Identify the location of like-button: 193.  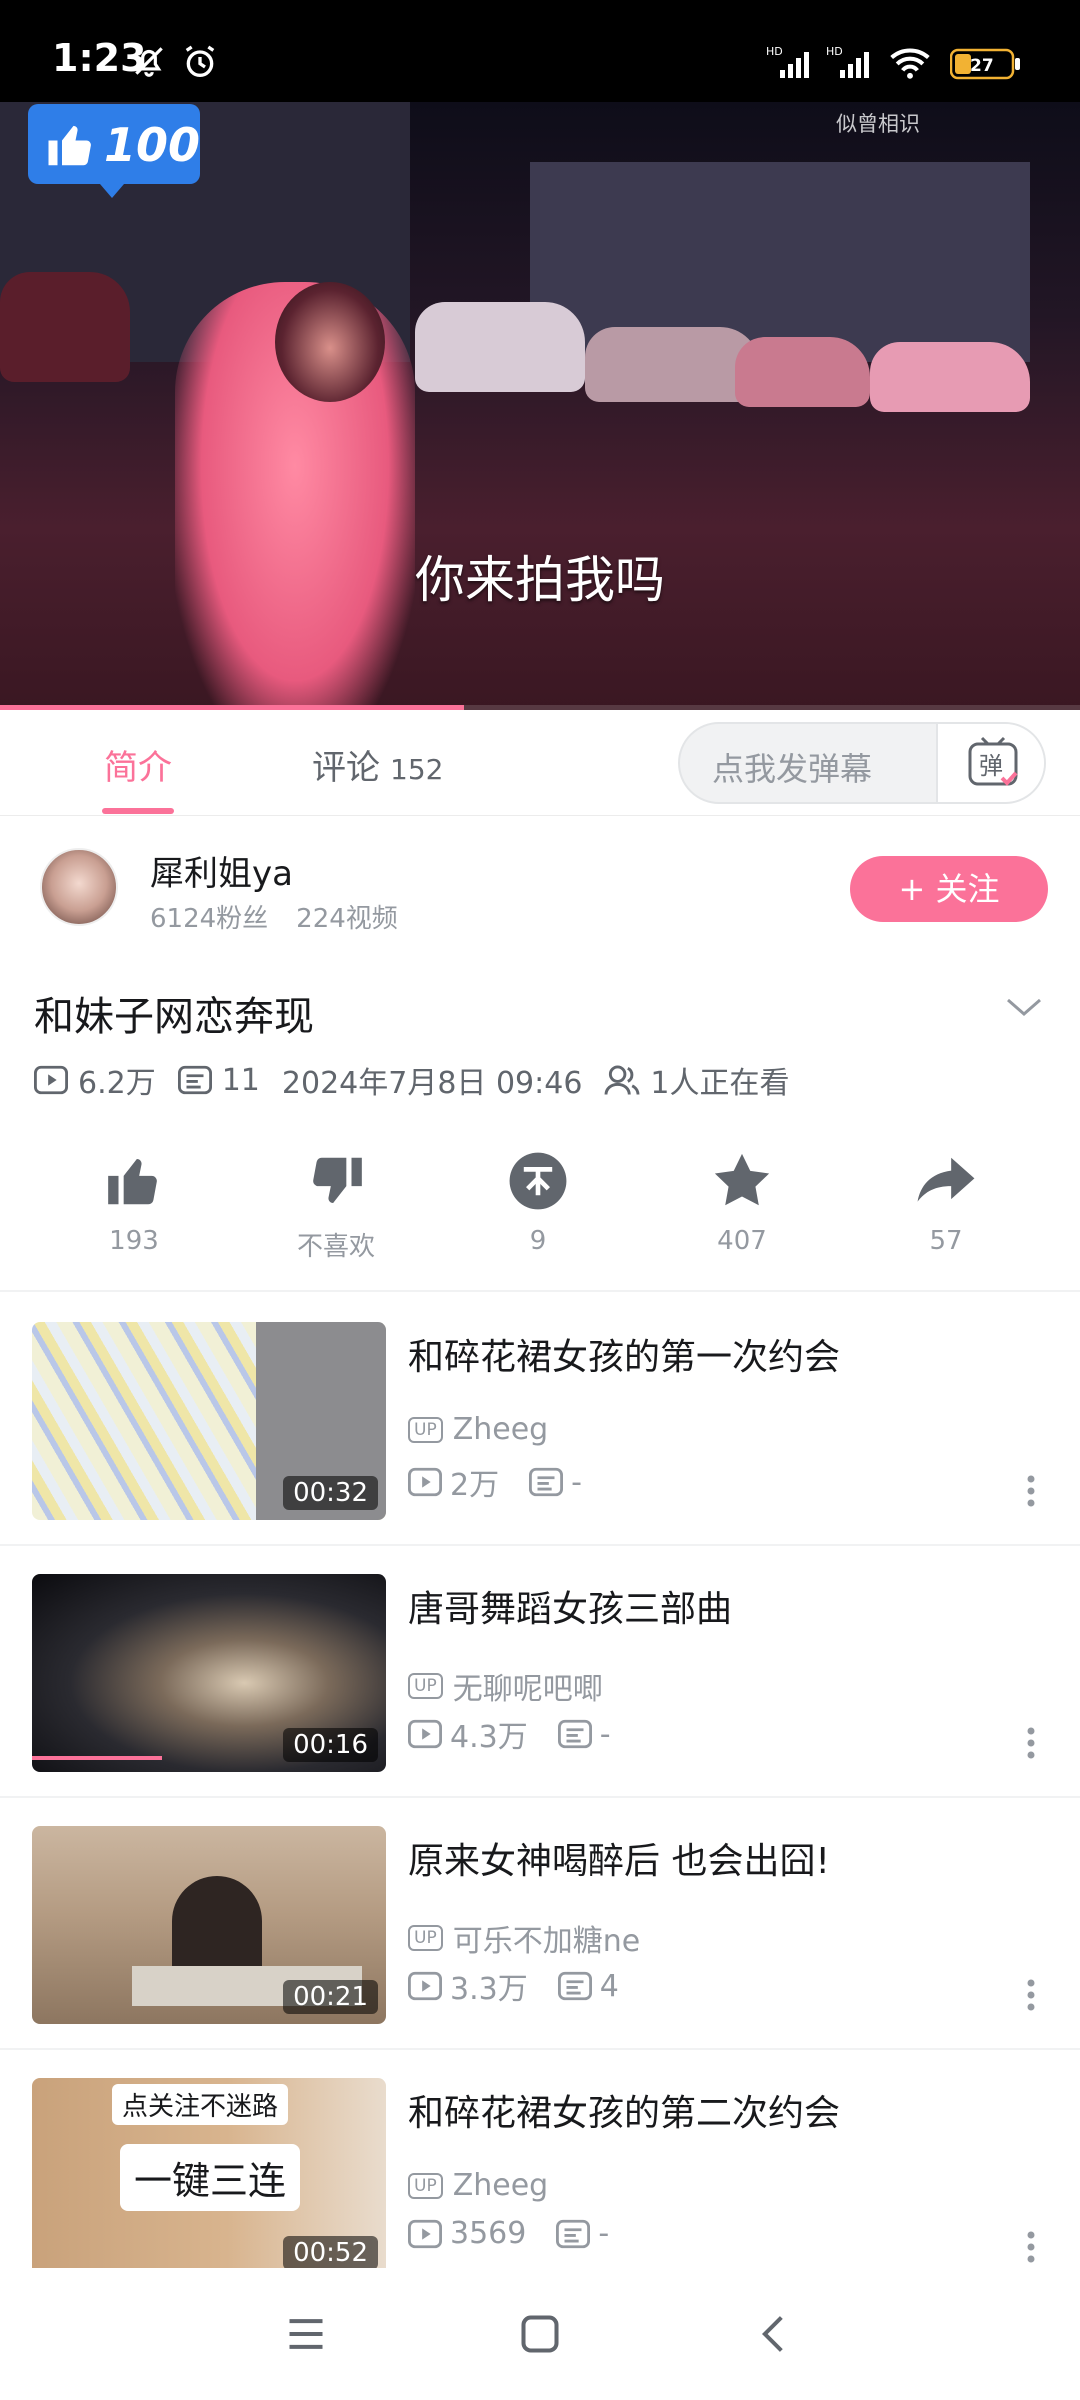
(134, 1203).